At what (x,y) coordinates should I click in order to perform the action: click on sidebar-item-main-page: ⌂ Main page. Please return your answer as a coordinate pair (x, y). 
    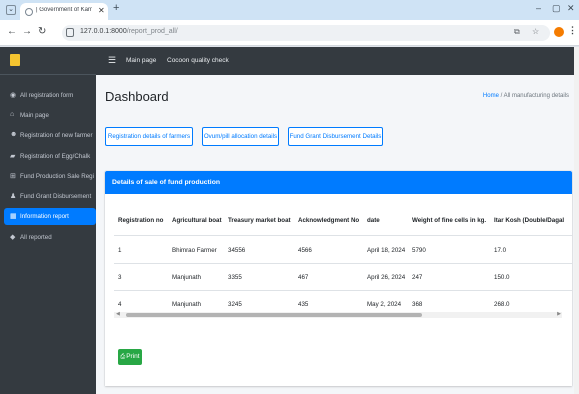
    Looking at the image, I should click on (50, 115).